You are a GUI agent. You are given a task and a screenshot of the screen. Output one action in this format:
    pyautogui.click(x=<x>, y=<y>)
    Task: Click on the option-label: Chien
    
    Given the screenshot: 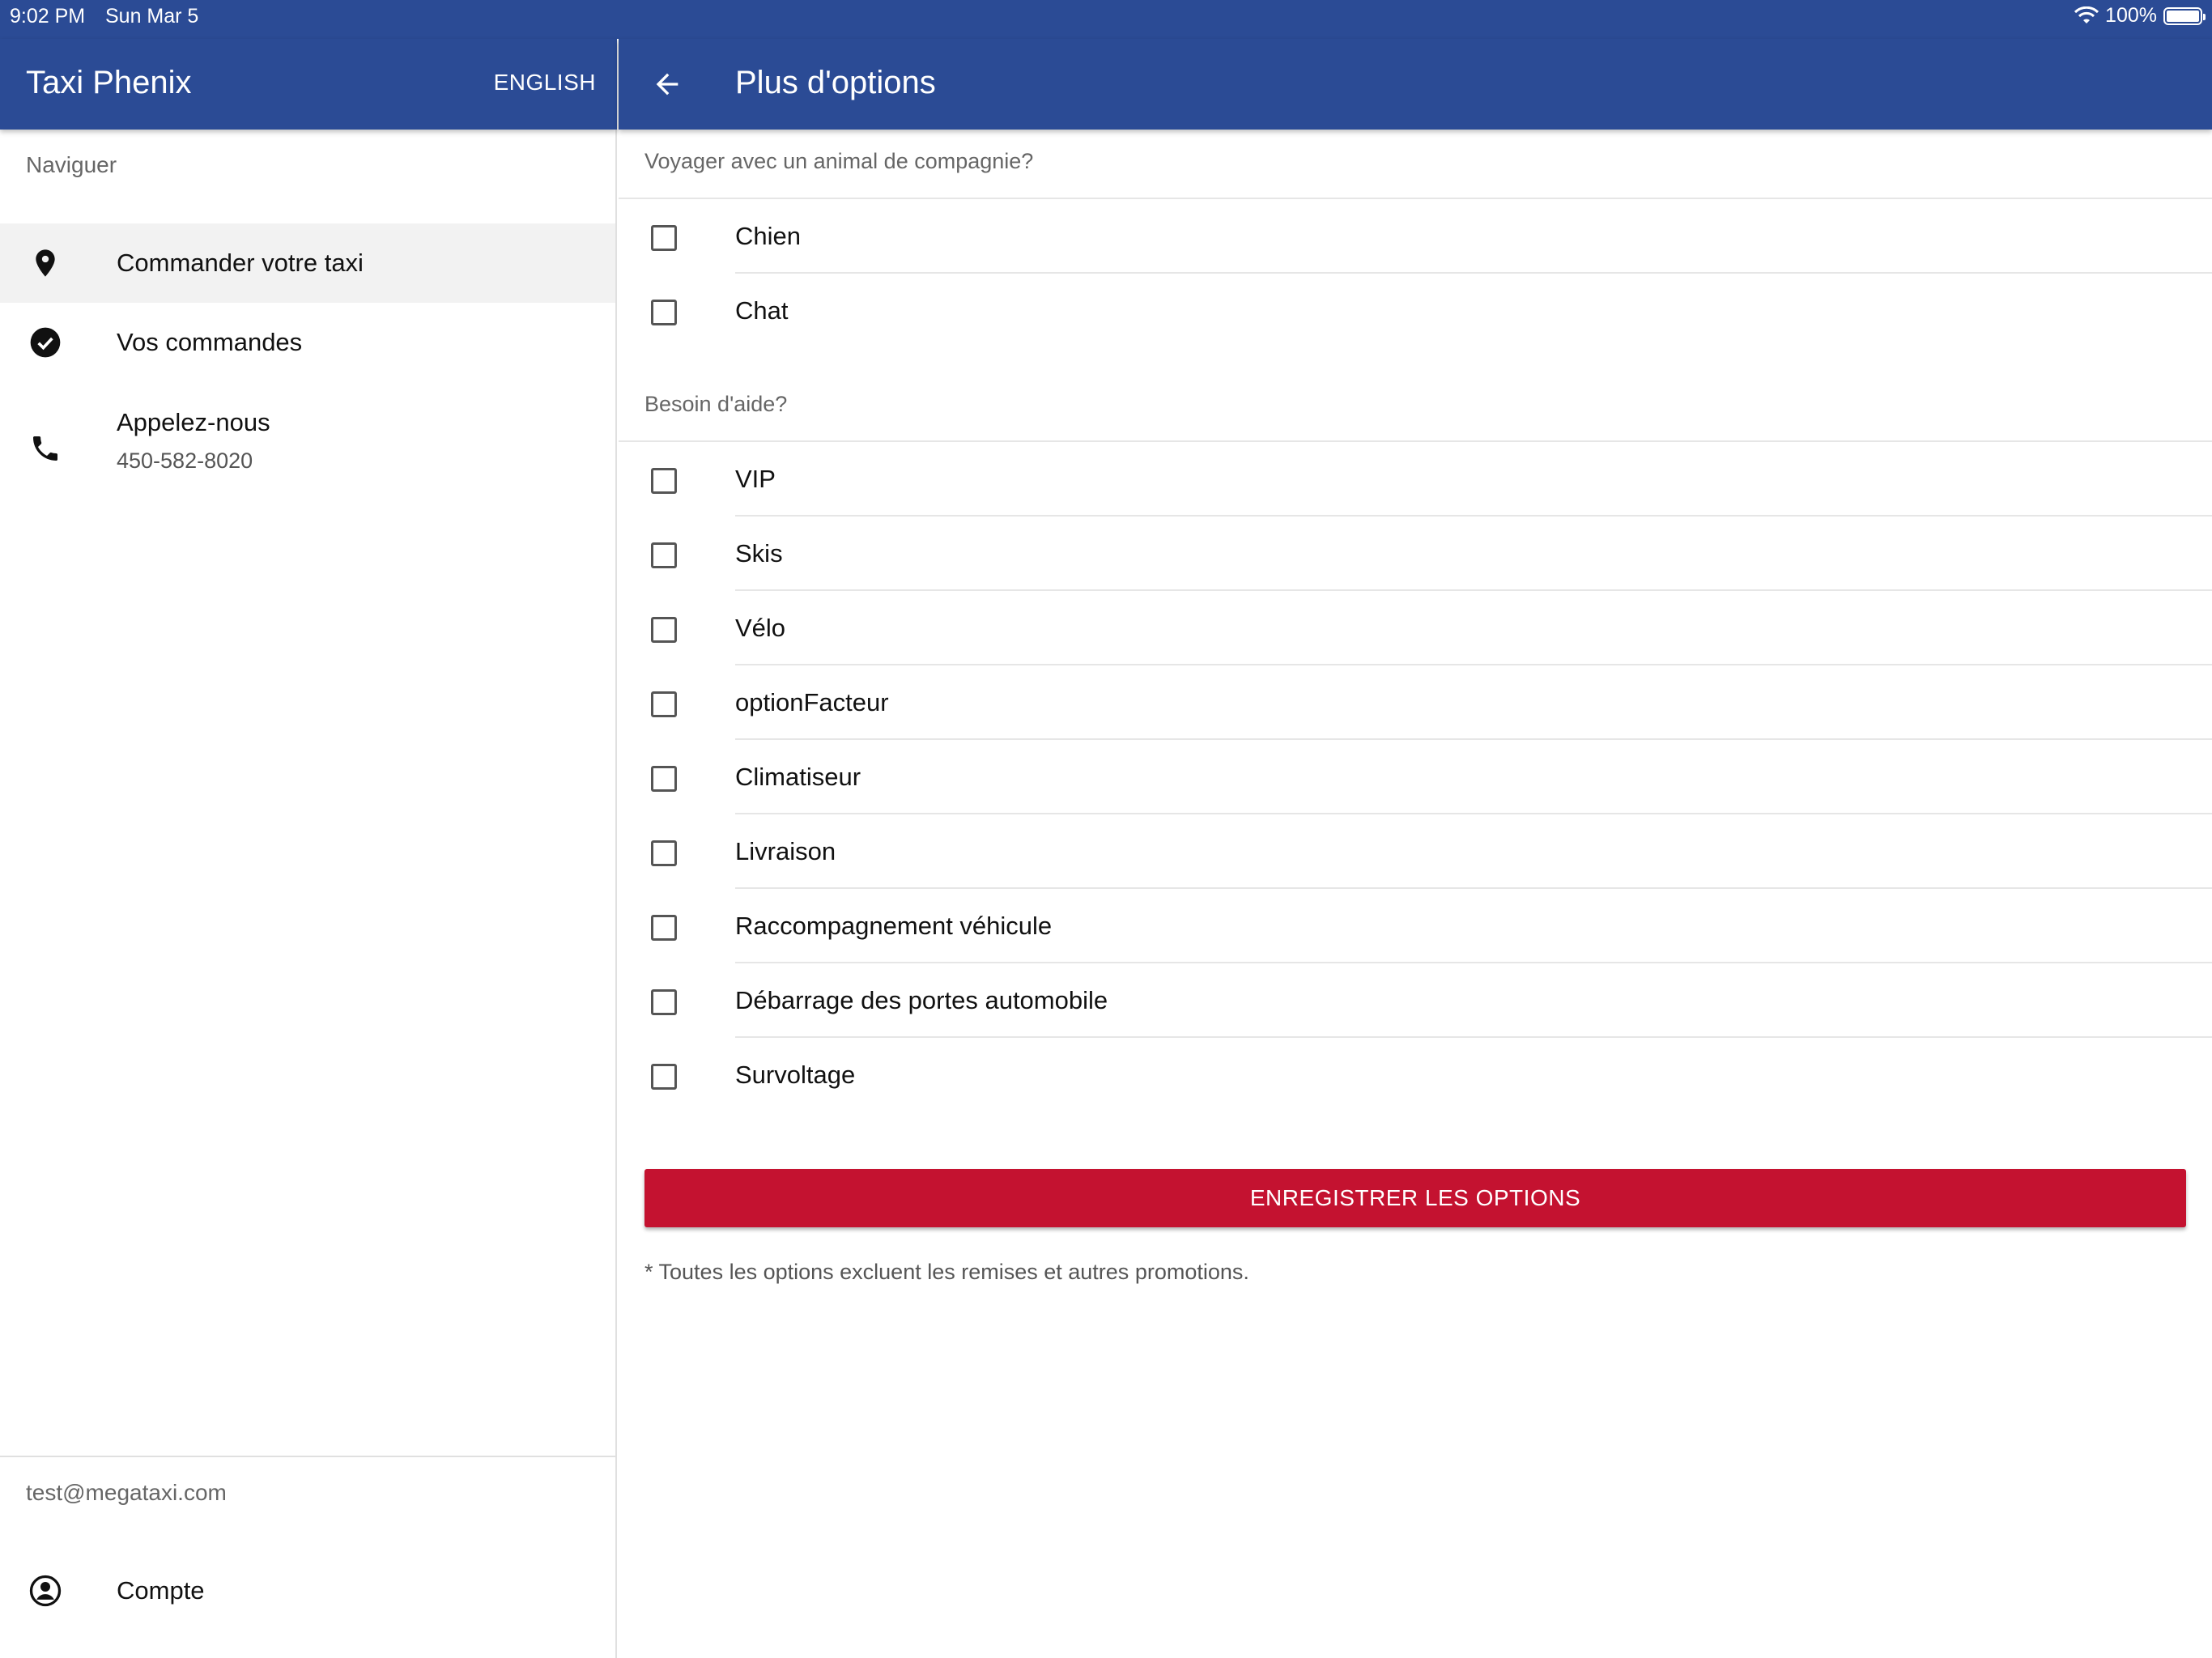 What is the action you would take?
    pyautogui.click(x=768, y=236)
    